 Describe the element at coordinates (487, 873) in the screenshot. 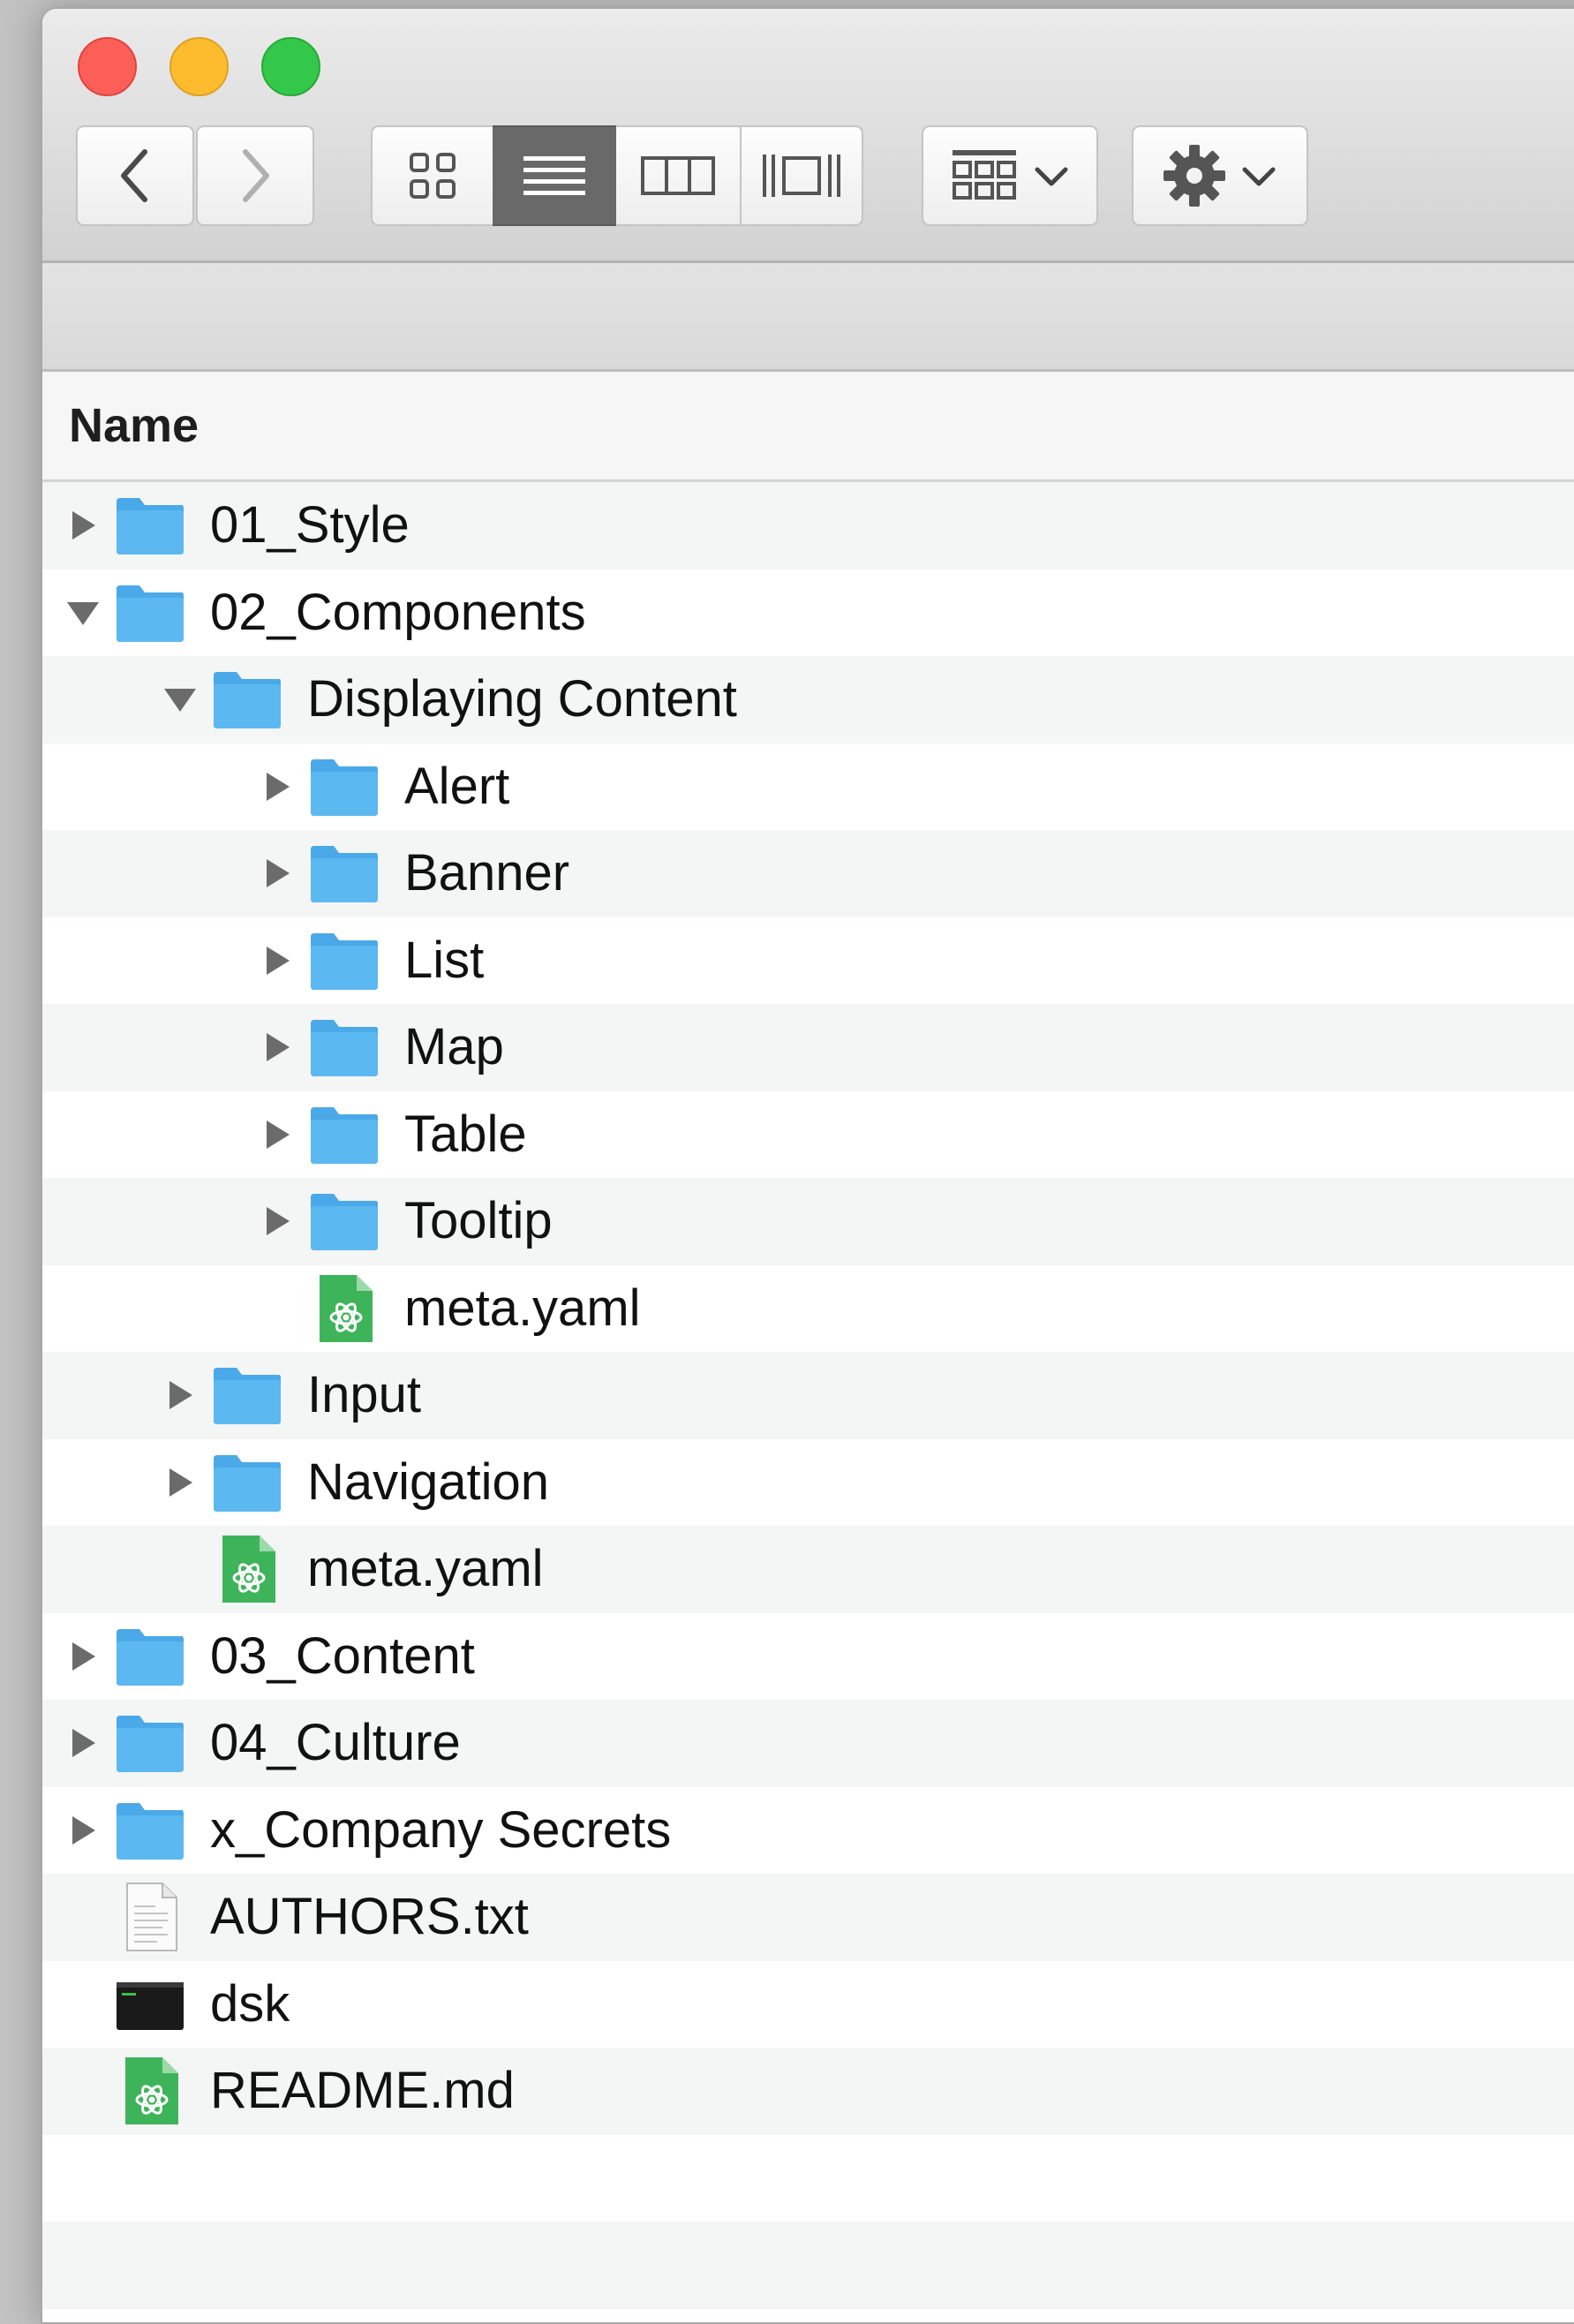

I see `item-name-label: Banner` at that location.